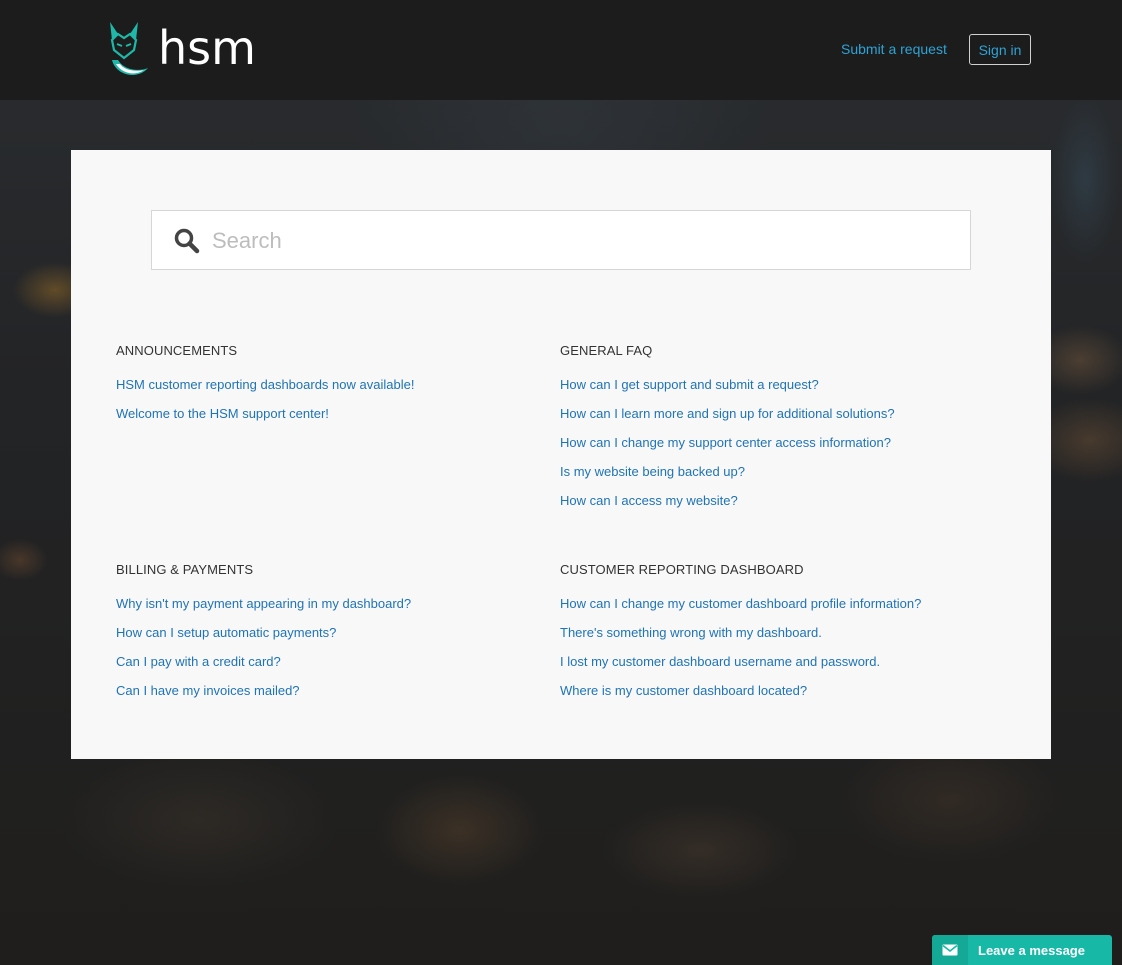 This screenshot has height=965, width=1122. I want to click on section-title: BILLING & PAYMENTS, so click(326, 570).